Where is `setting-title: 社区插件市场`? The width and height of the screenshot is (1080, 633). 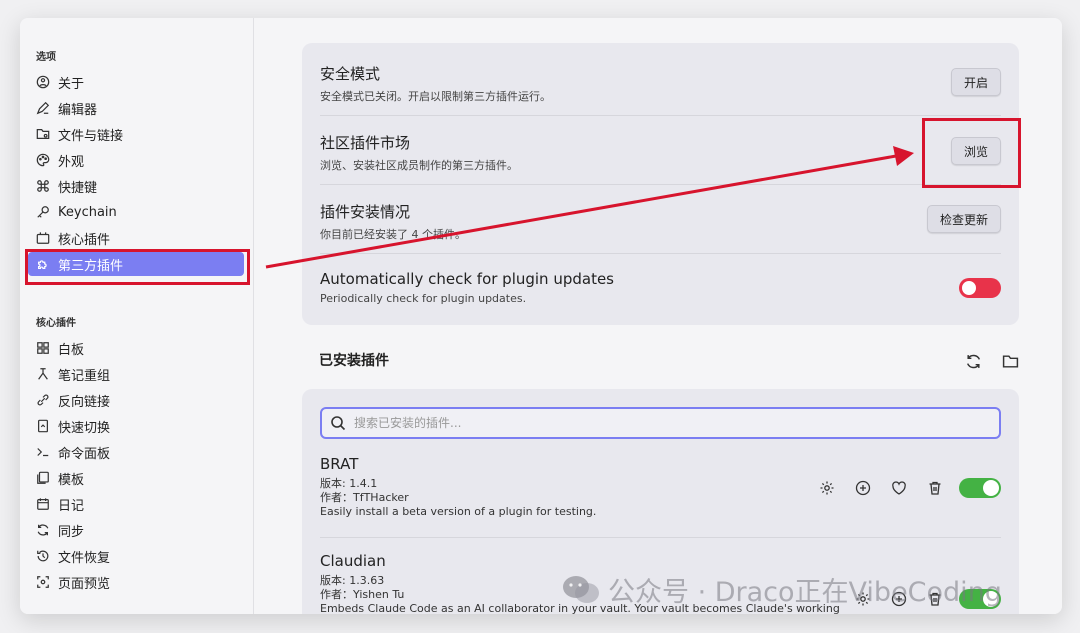
setting-title: 社区插件市场 is located at coordinates (365, 143).